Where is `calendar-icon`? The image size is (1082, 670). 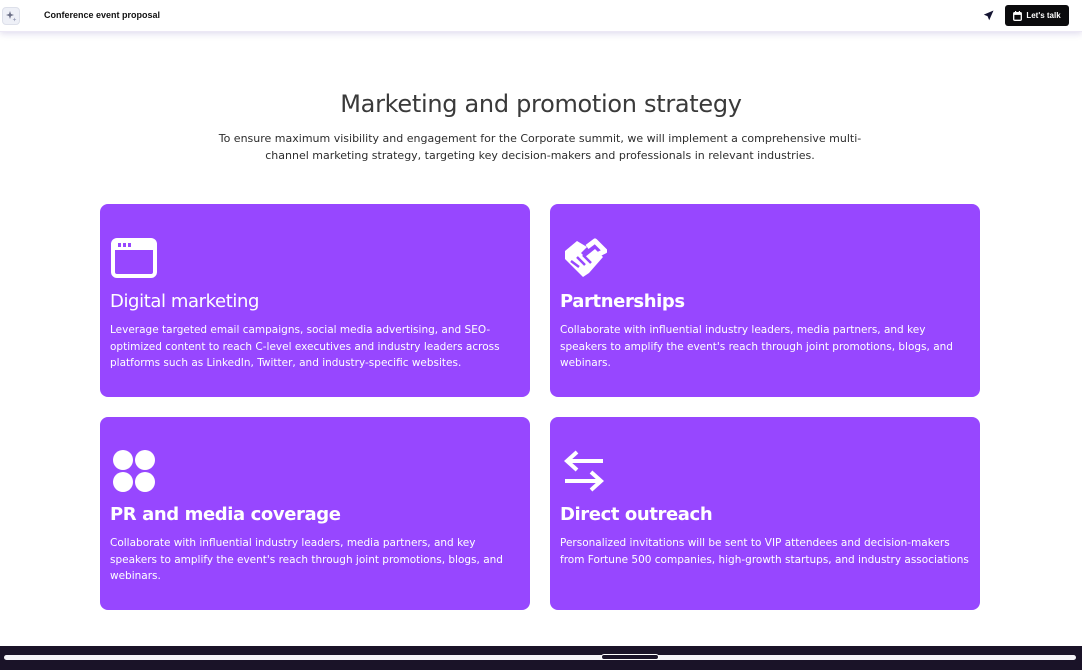 calendar-icon is located at coordinates (1018, 15).